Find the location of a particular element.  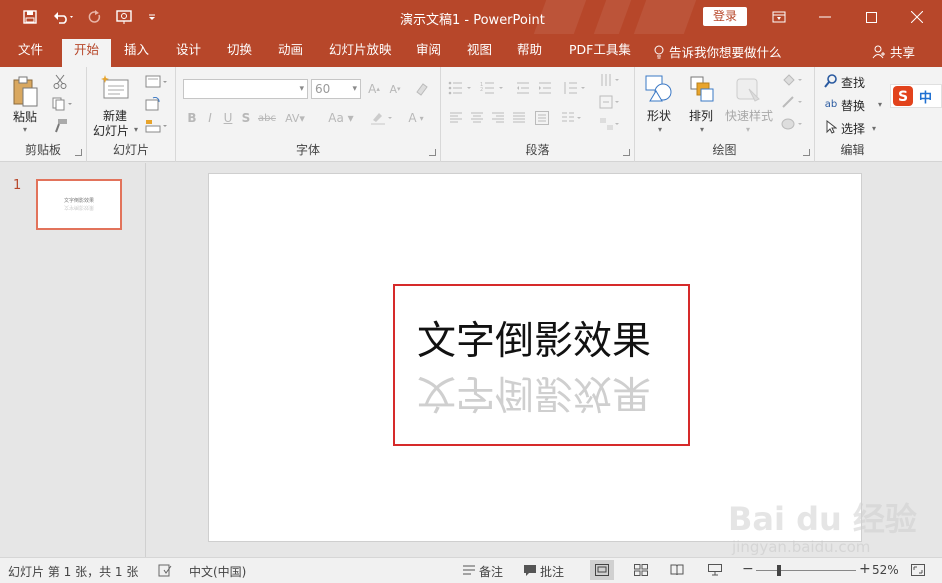

replace-dropdown-icon: ▾ is located at coordinates (880, 104).